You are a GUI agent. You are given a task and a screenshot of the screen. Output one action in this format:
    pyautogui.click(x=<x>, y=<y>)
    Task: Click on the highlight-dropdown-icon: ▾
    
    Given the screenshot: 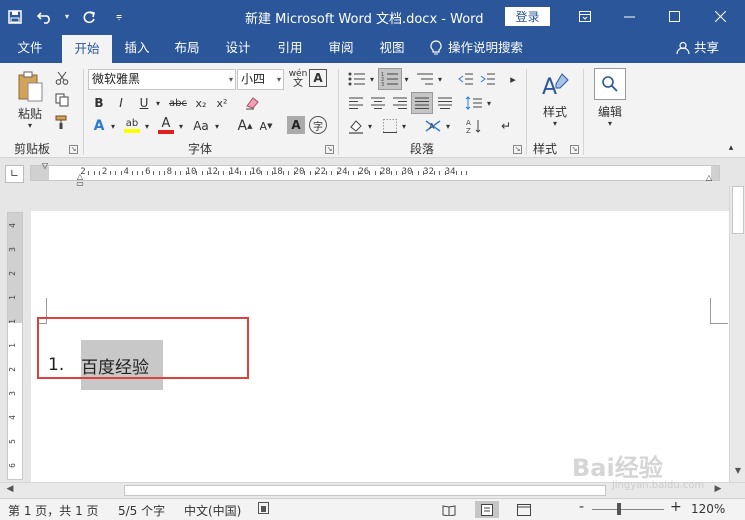 What is the action you would take?
    pyautogui.click(x=147, y=126)
    